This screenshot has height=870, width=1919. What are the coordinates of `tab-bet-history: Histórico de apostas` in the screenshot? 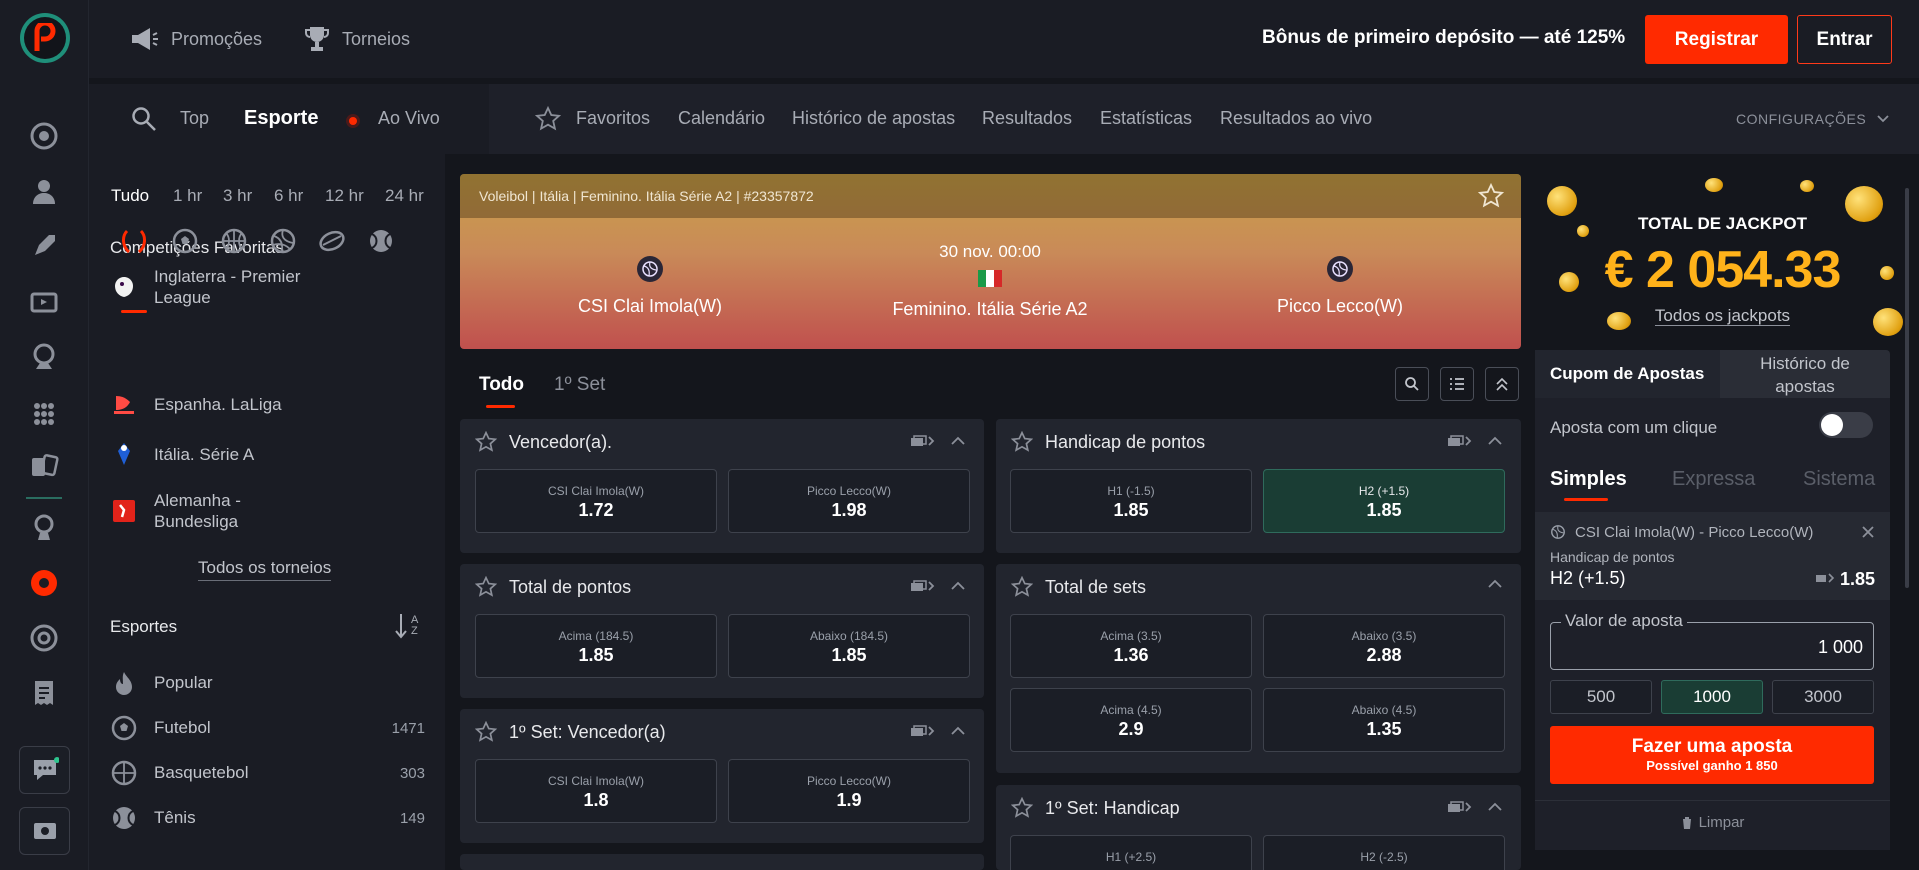 It's located at (1805, 375).